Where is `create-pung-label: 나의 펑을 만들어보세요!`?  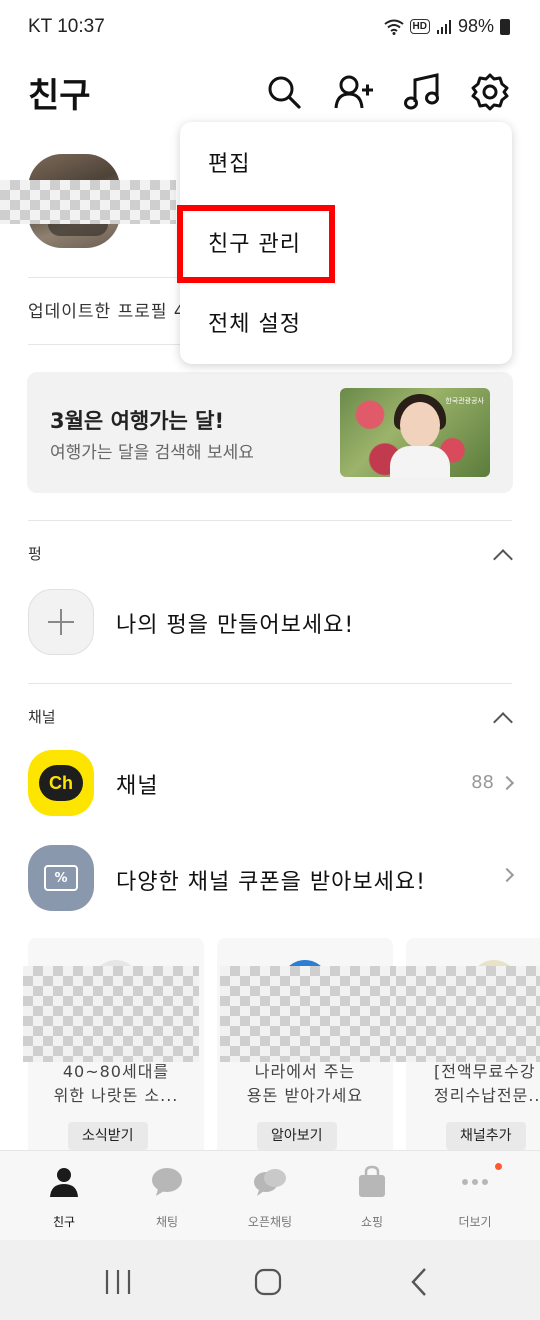
create-pung-label: 나의 펑을 만들어보세요! is located at coordinates (235, 623).